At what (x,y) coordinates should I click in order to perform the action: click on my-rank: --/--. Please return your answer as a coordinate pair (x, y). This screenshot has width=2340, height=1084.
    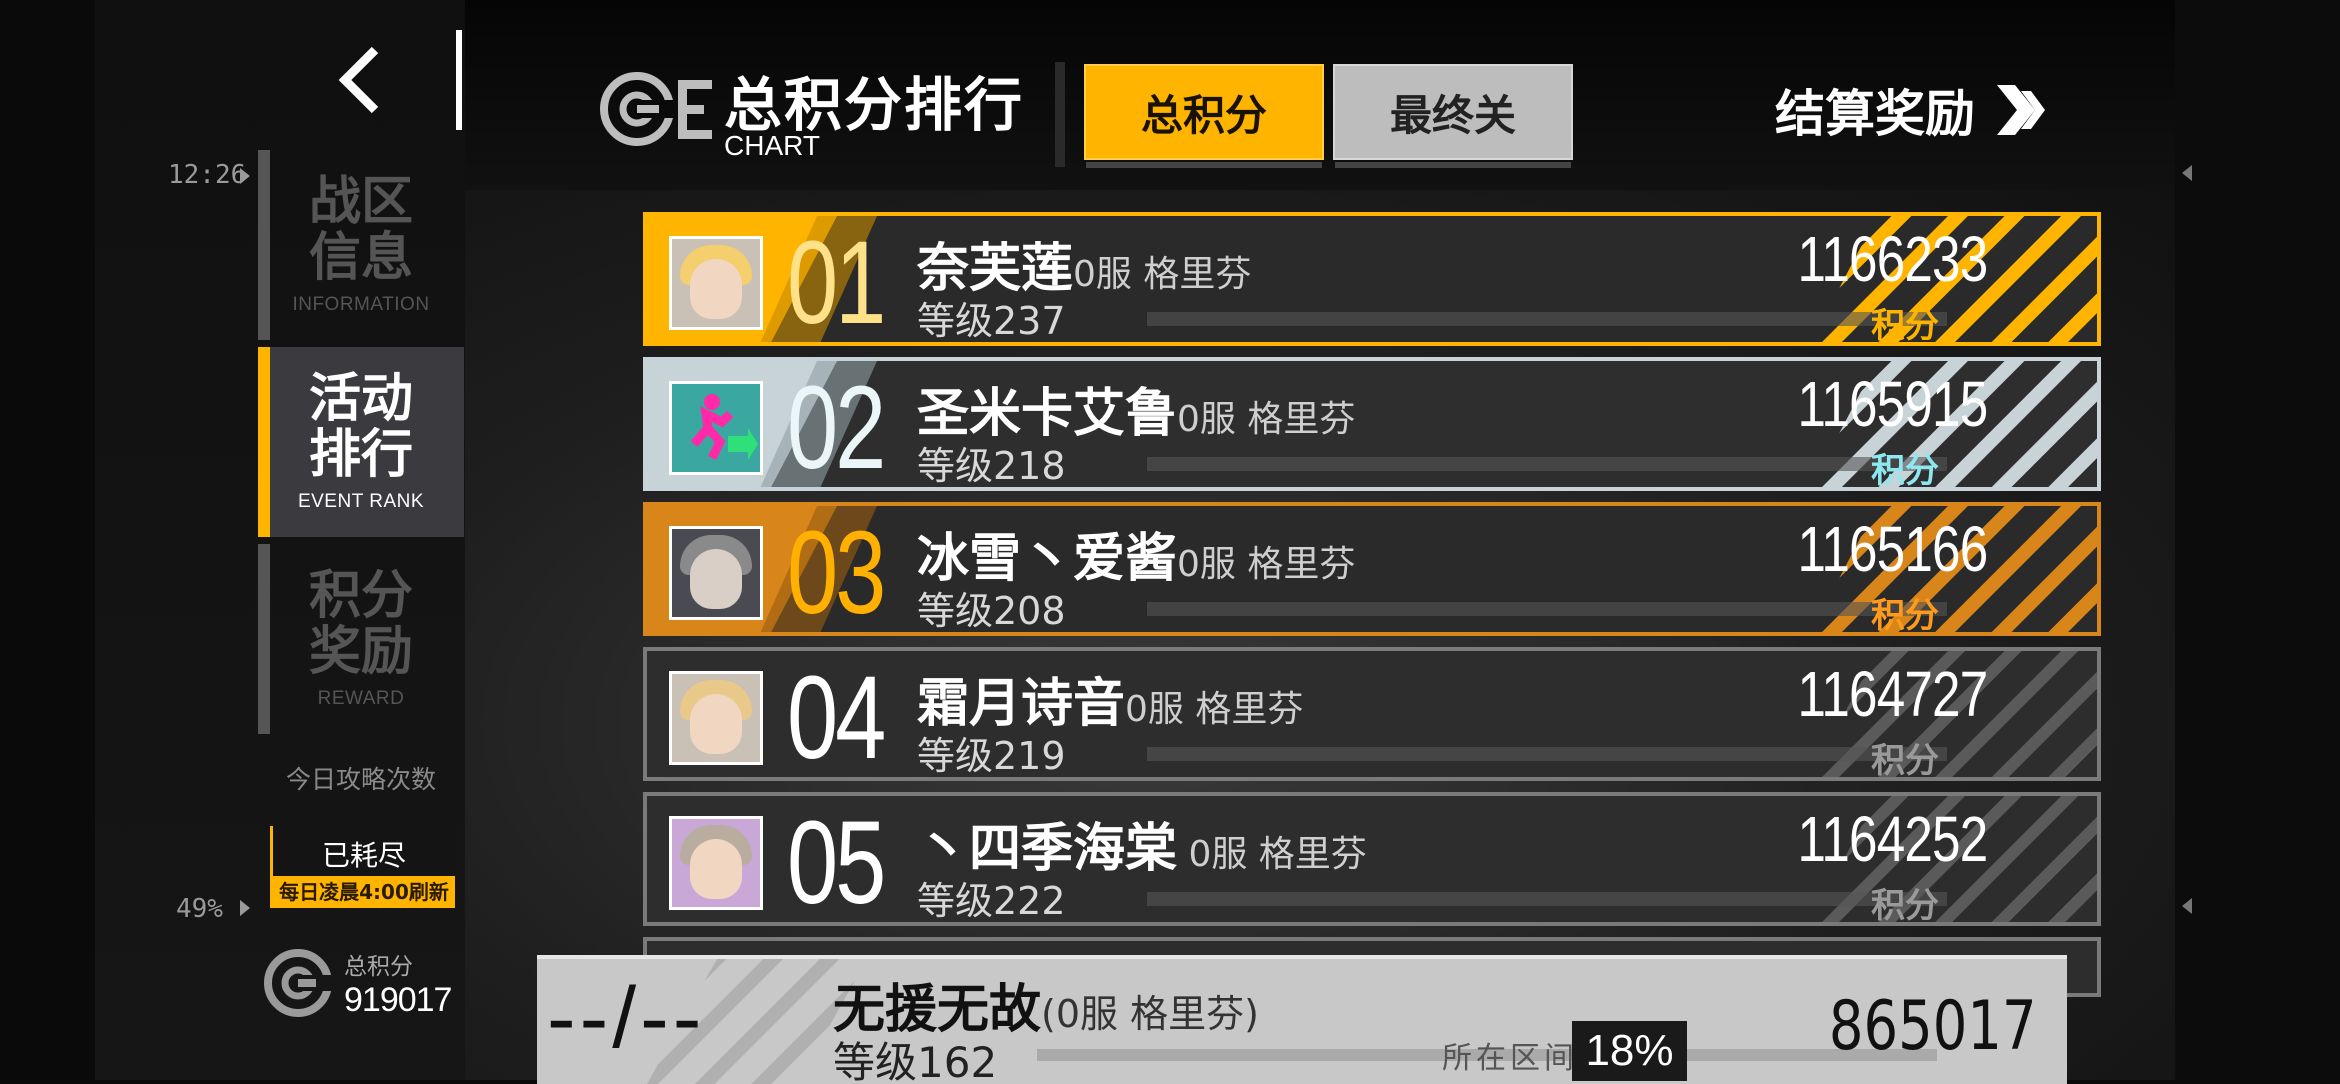
    Looking at the image, I should click on (626, 1018).